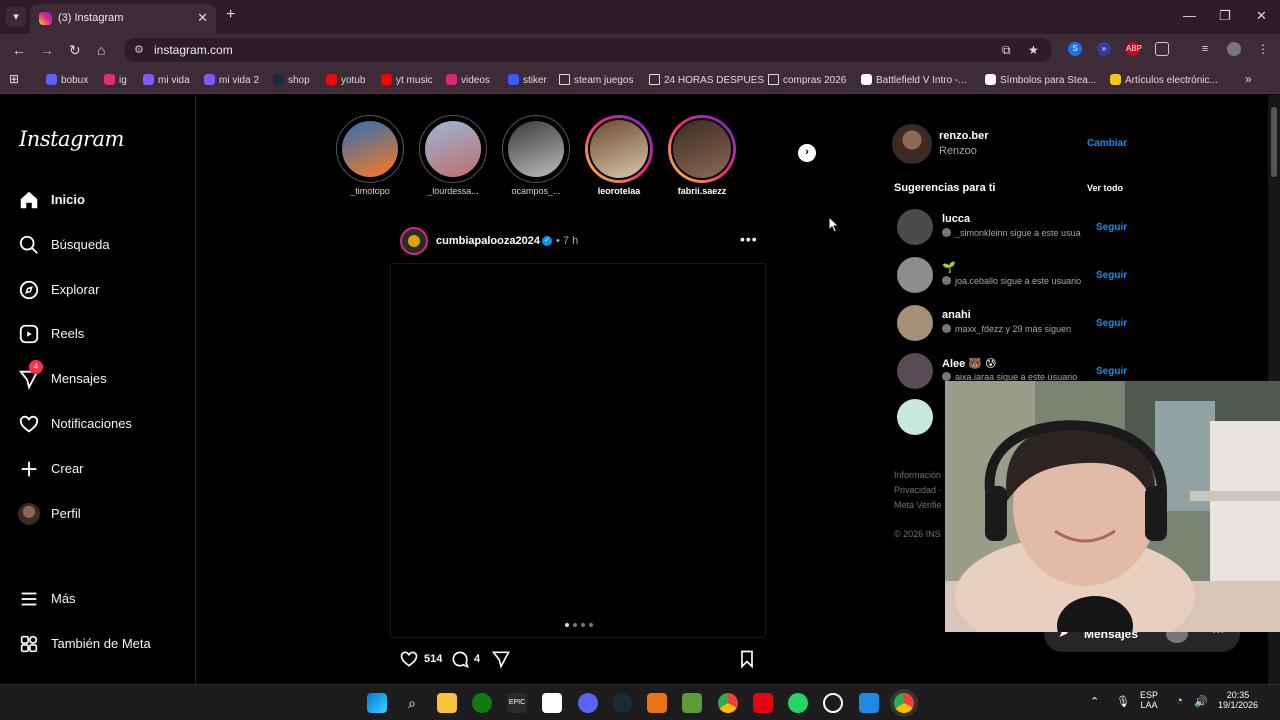 This screenshot has height=720, width=1280. I want to click on bookmark-item: mi vida 2, so click(231, 80).